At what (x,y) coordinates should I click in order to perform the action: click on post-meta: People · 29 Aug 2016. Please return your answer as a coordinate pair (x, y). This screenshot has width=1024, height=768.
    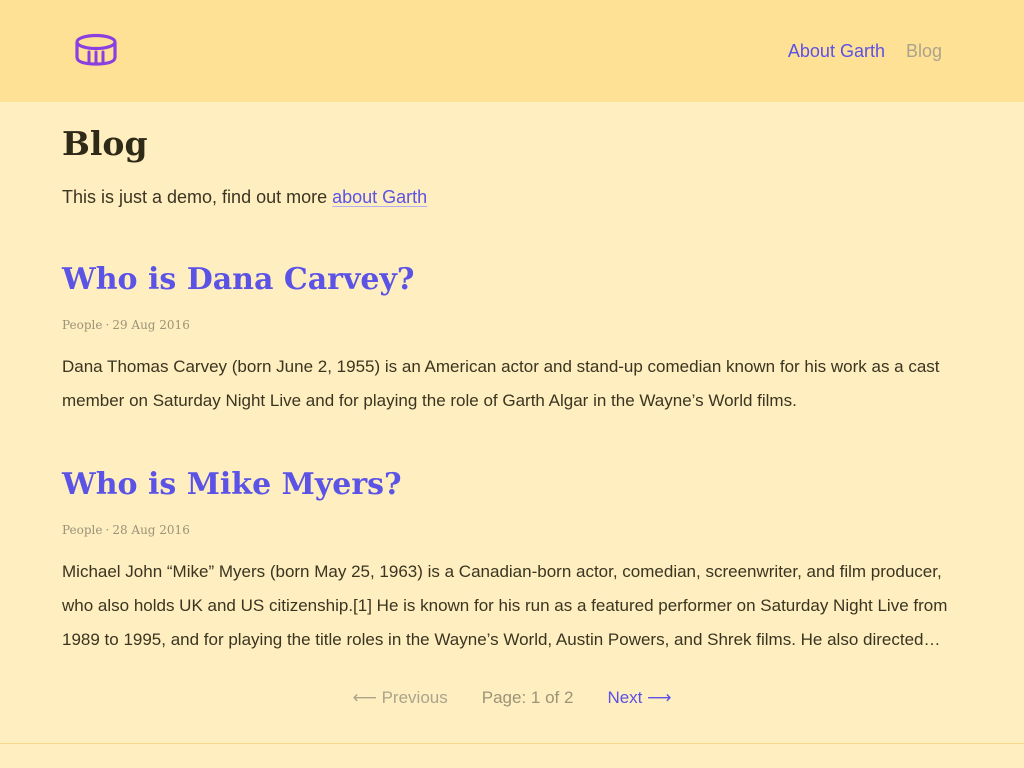
    Looking at the image, I should click on (512, 325).